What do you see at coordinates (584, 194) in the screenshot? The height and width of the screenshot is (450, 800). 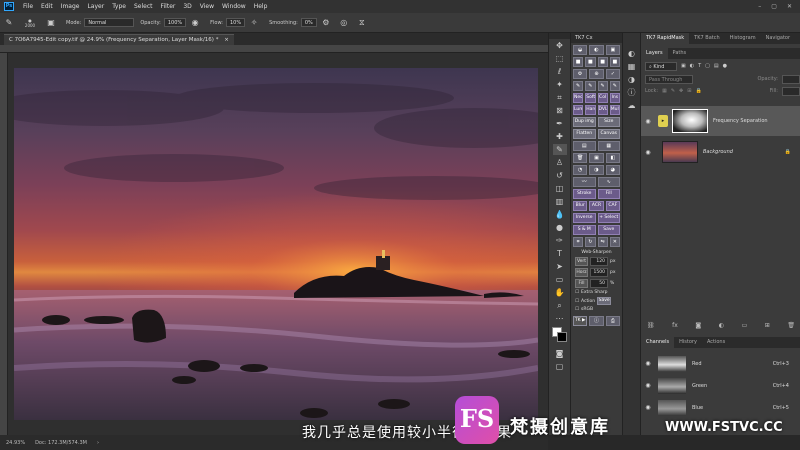 I see `tk-stroke-button: Stroke` at bounding box center [584, 194].